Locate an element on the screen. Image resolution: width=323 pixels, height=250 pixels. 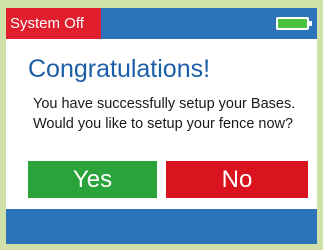
system-status-label: System Off is located at coordinates (53, 23).